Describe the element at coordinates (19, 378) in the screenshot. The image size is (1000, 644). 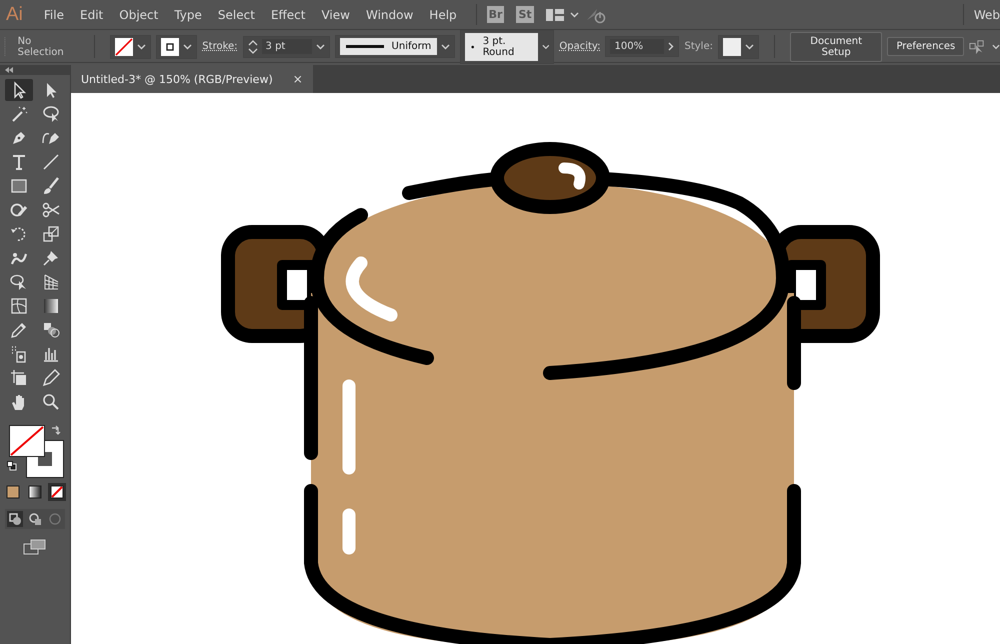
I see `artboard-icon` at that location.